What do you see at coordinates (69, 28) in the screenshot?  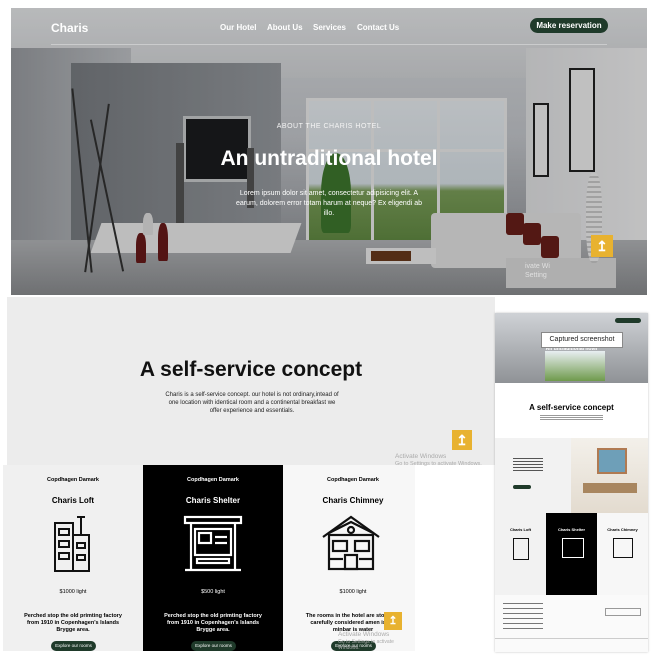 I see `brand-logo: Charis` at bounding box center [69, 28].